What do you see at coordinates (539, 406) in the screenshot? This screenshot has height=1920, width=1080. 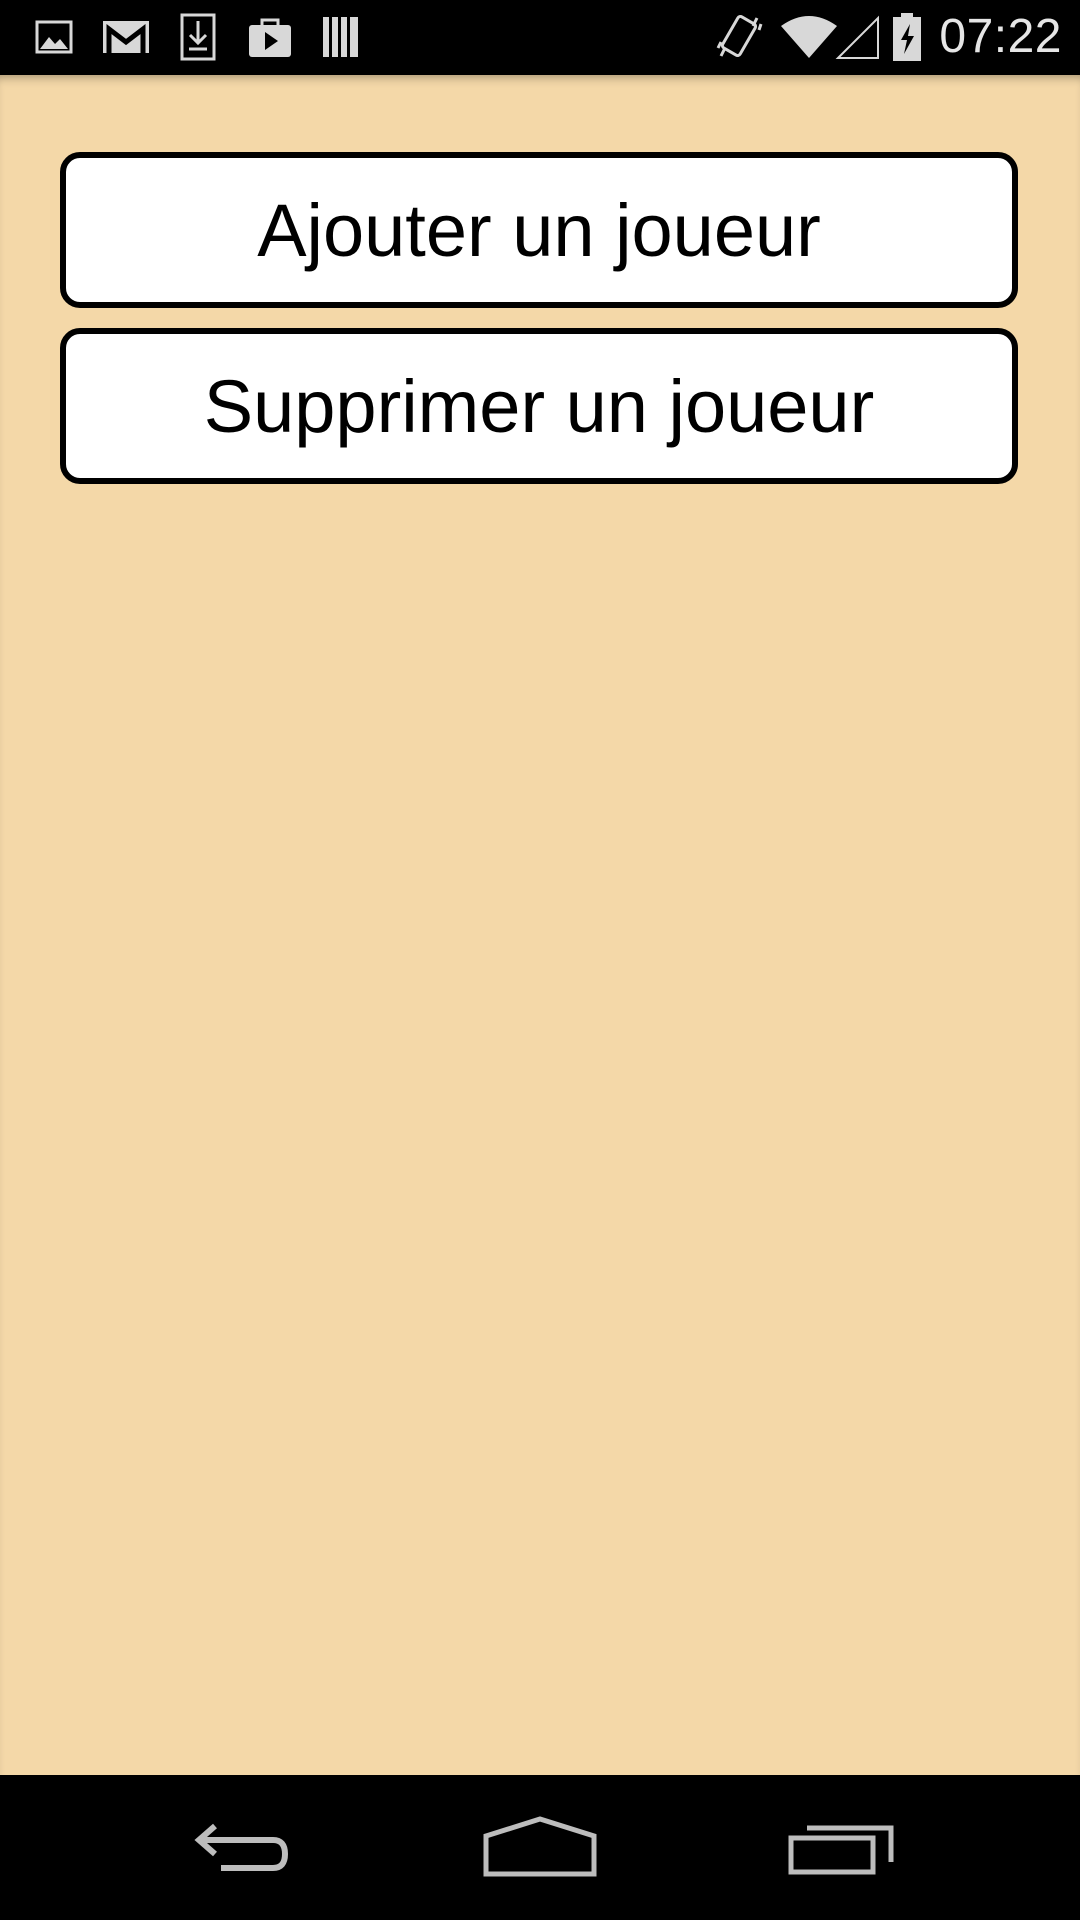 I see `remove-player-button: Supprimer un joueur` at bounding box center [539, 406].